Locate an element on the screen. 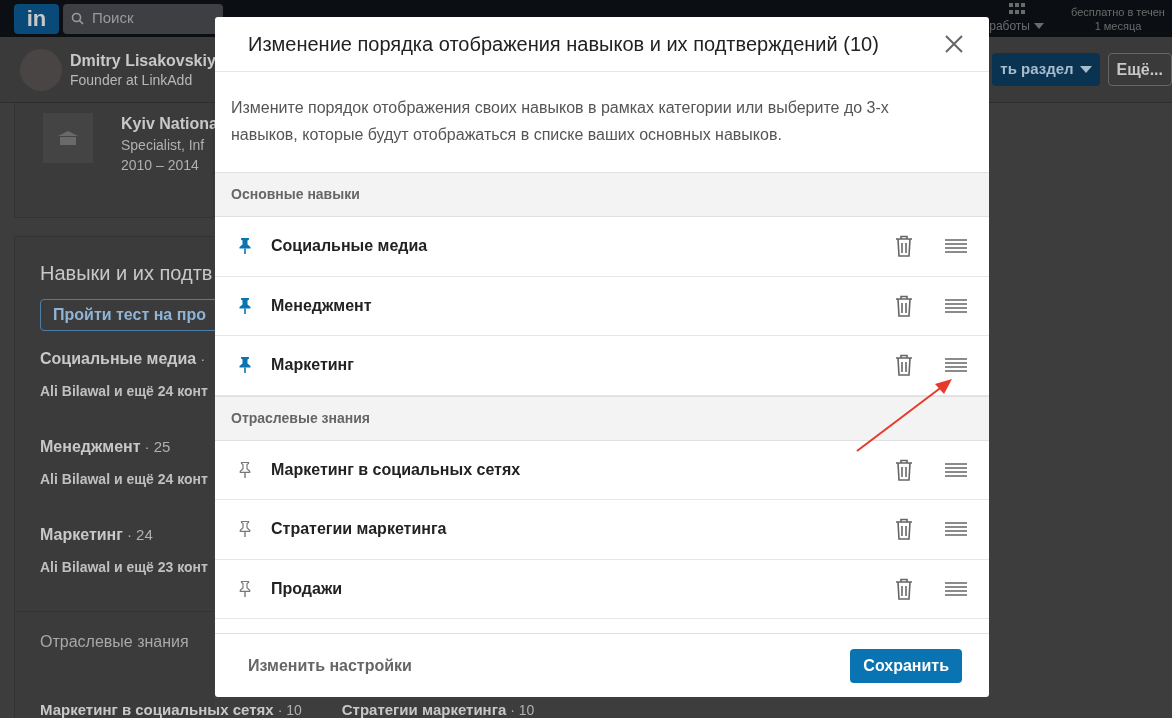 Image resolution: width=1172 pixels, height=718 pixels. logo: in is located at coordinates (36, 18).